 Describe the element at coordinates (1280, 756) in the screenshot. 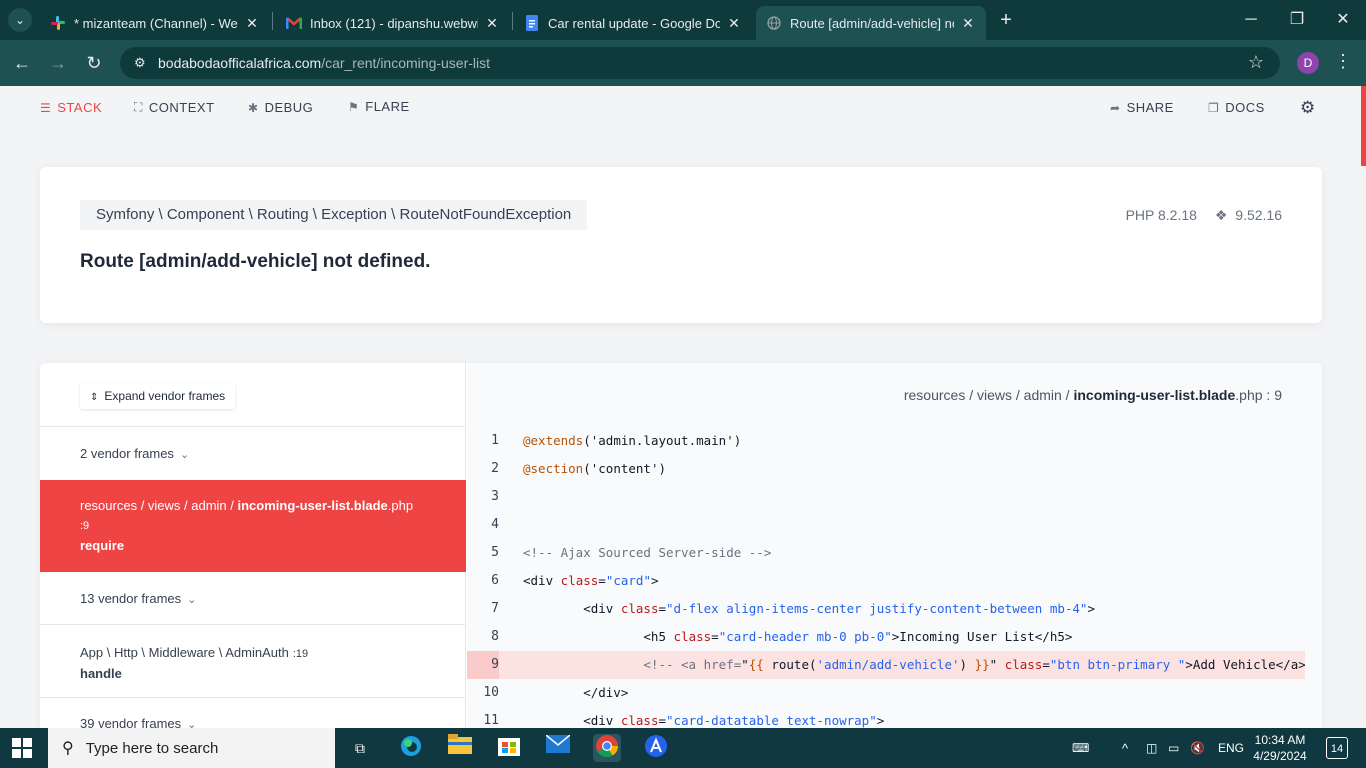

I see `clock-date: 4/29/2024` at that location.